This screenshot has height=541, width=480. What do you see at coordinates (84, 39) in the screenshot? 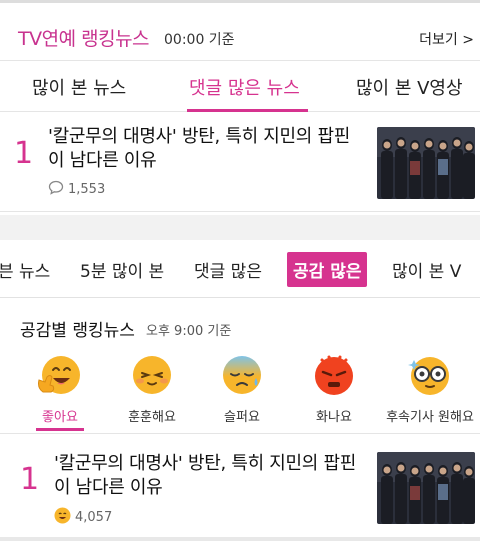
I see `ranking-title: TV연예 랭킹뉴스` at bounding box center [84, 39].